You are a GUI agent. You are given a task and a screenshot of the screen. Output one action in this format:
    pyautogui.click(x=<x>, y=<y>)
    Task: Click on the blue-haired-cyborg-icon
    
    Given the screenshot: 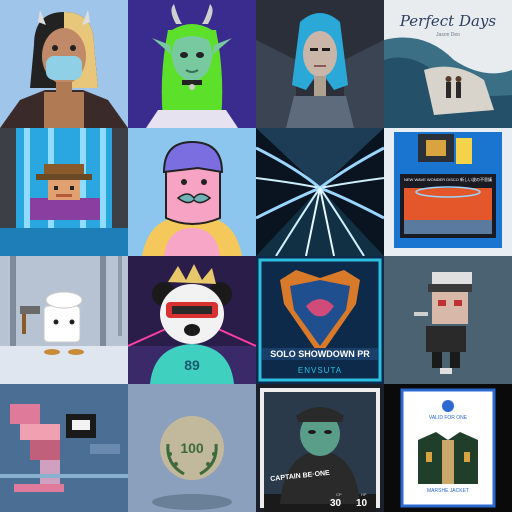 What is the action you would take?
    pyautogui.click(x=320, y=64)
    